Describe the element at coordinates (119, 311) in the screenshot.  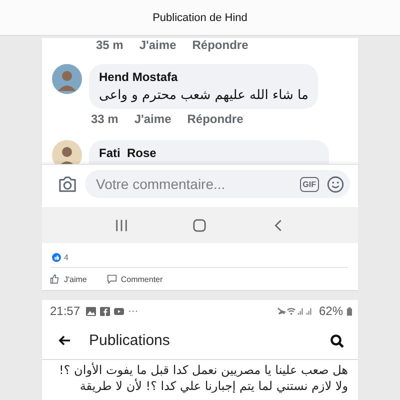
I see `video-icon` at that location.